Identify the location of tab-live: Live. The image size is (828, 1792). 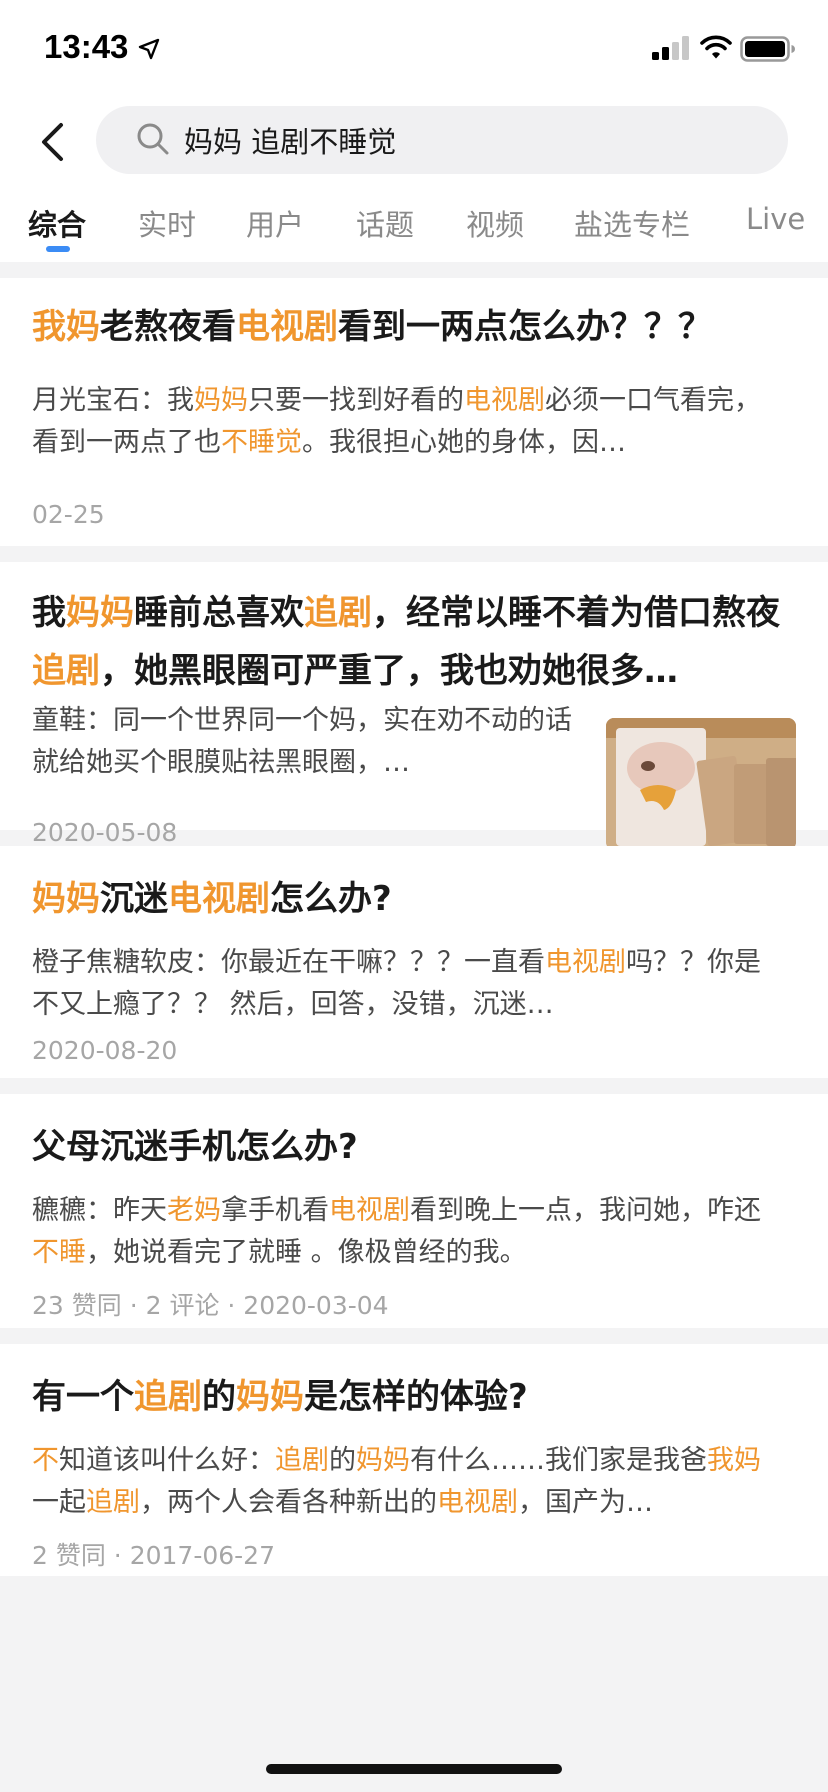
(775, 219).